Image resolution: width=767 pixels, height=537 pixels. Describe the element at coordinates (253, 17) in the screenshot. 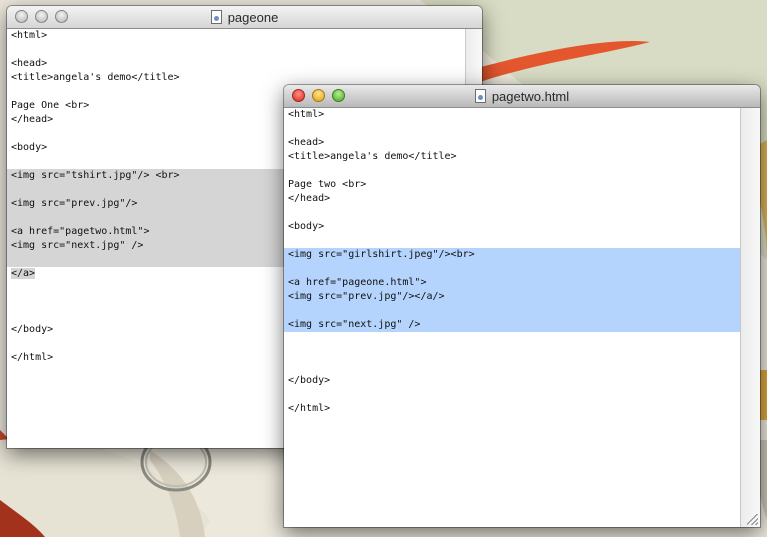

I see `window-title: pageone` at that location.